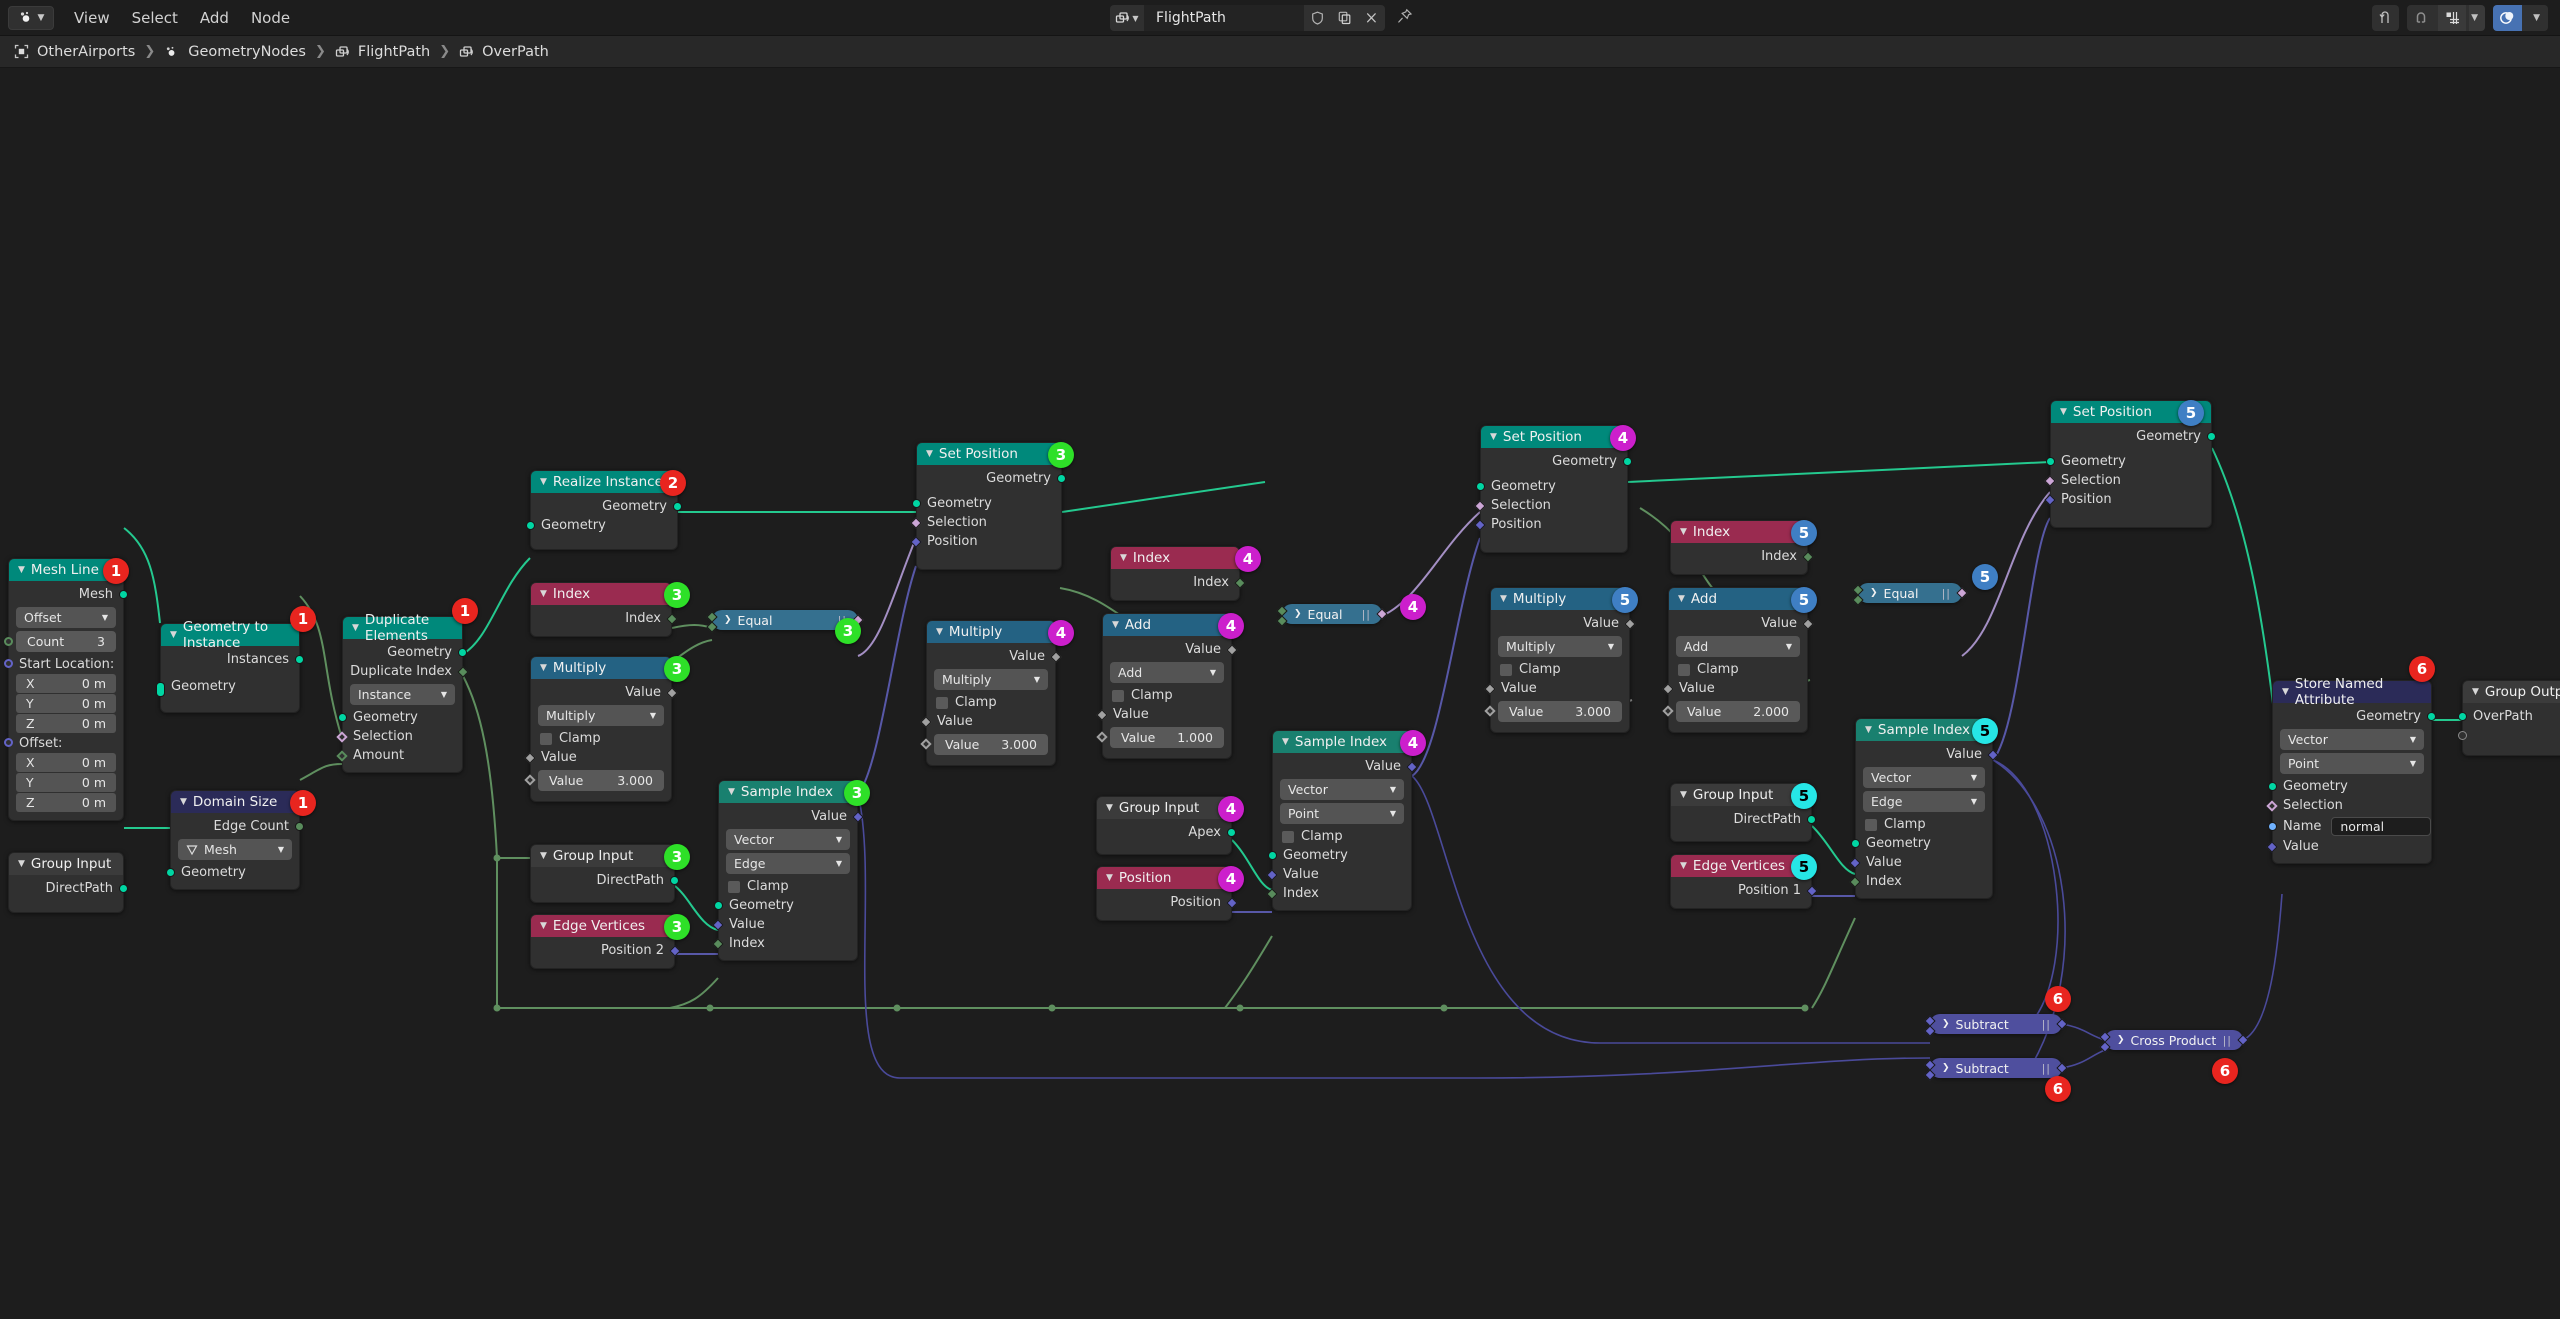 The image size is (2560, 1319). What do you see at coordinates (788, 792) in the screenshot?
I see `node-header: ▼ Sample Index` at bounding box center [788, 792].